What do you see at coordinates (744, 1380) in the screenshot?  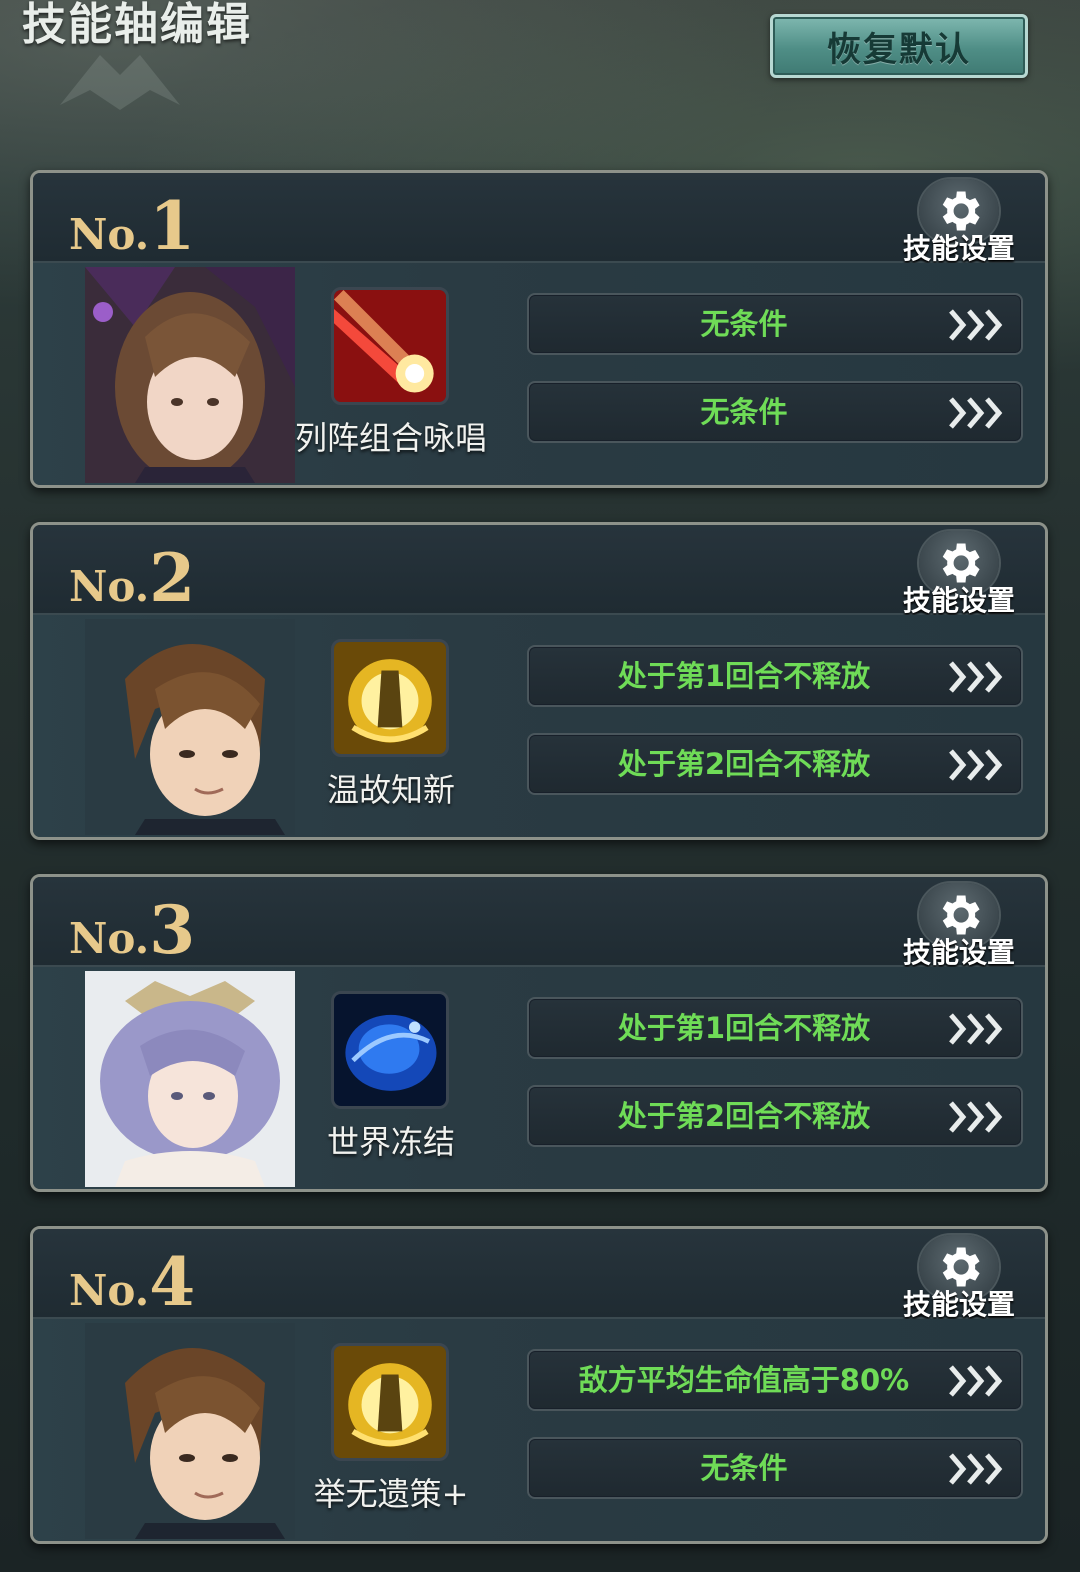 I see `condition-text: 敌方平均生命值高于80%` at bounding box center [744, 1380].